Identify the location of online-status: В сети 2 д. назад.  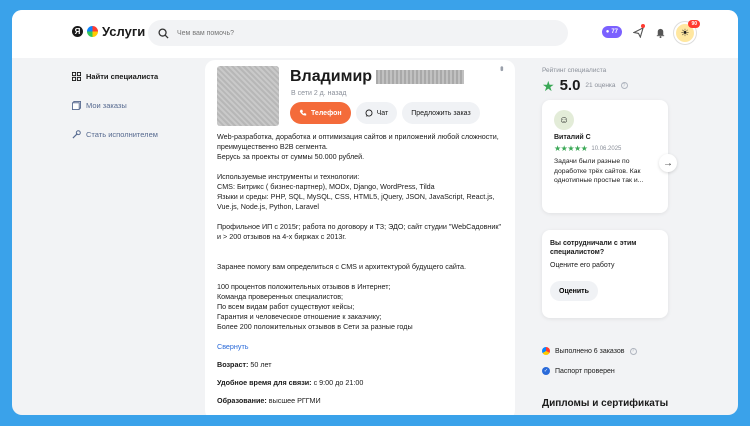
(319, 93).